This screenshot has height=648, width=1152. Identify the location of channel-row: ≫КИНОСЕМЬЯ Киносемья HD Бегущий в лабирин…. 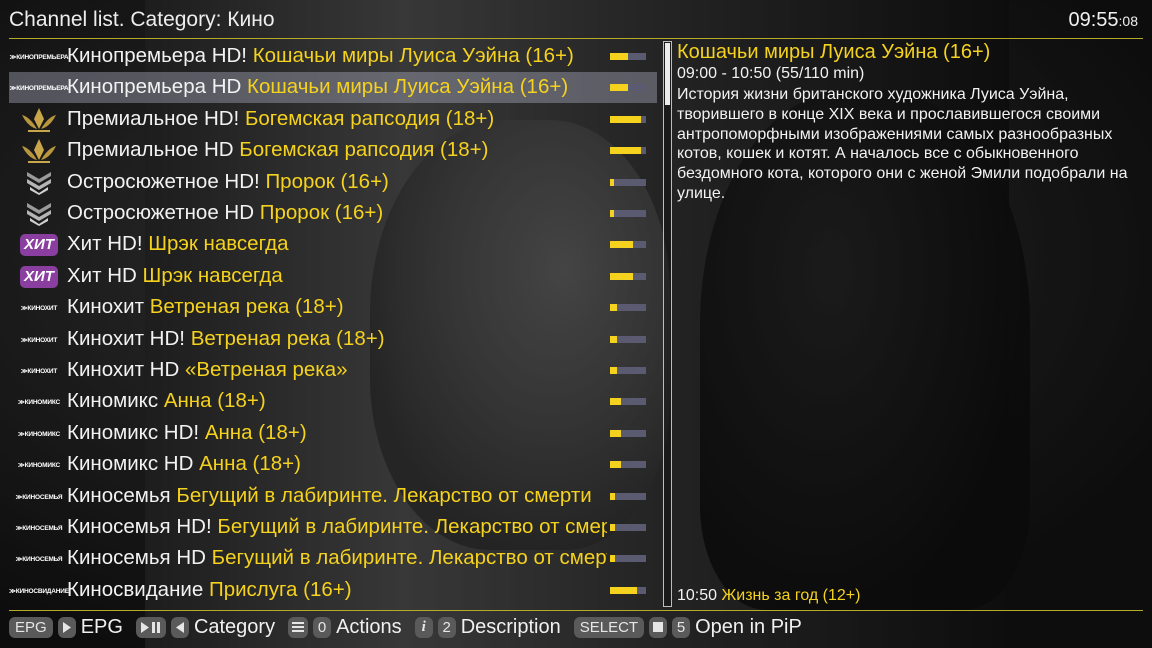
(333, 558).